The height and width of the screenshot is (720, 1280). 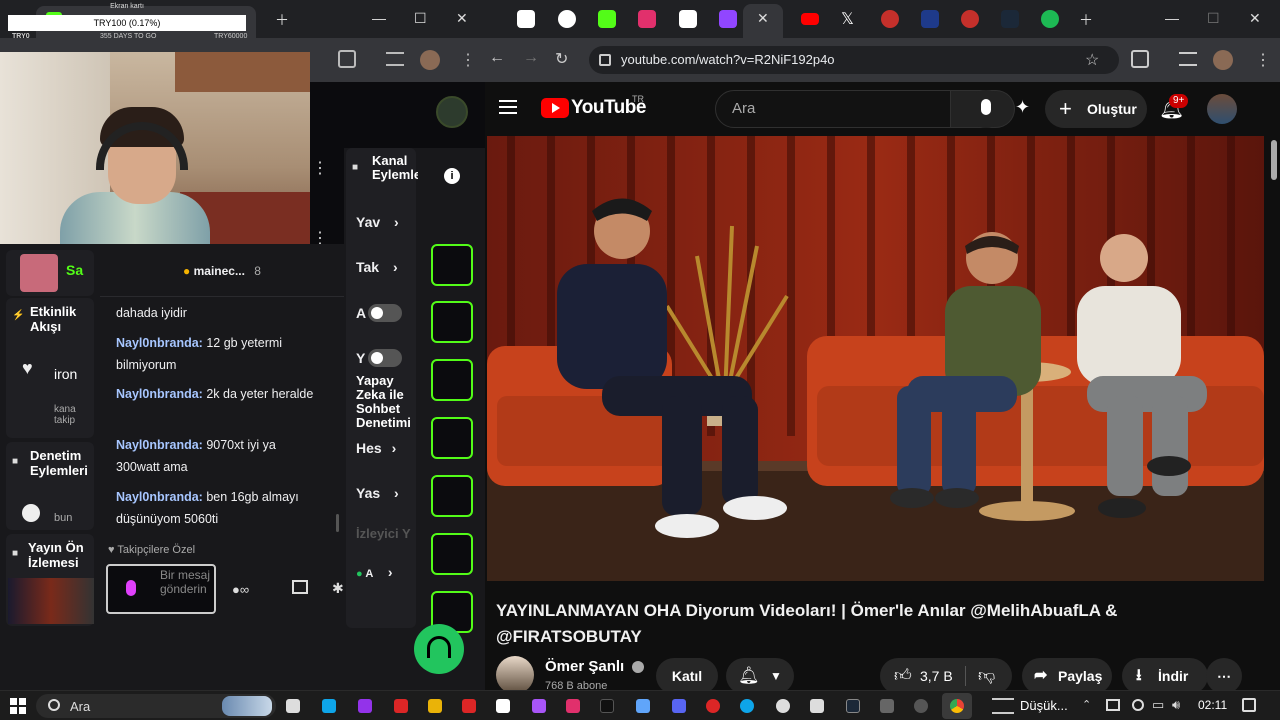 What do you see at coordinates (1113, 705) in the screenshot?
I see `display-icon` at bounding box center [1113, 705].